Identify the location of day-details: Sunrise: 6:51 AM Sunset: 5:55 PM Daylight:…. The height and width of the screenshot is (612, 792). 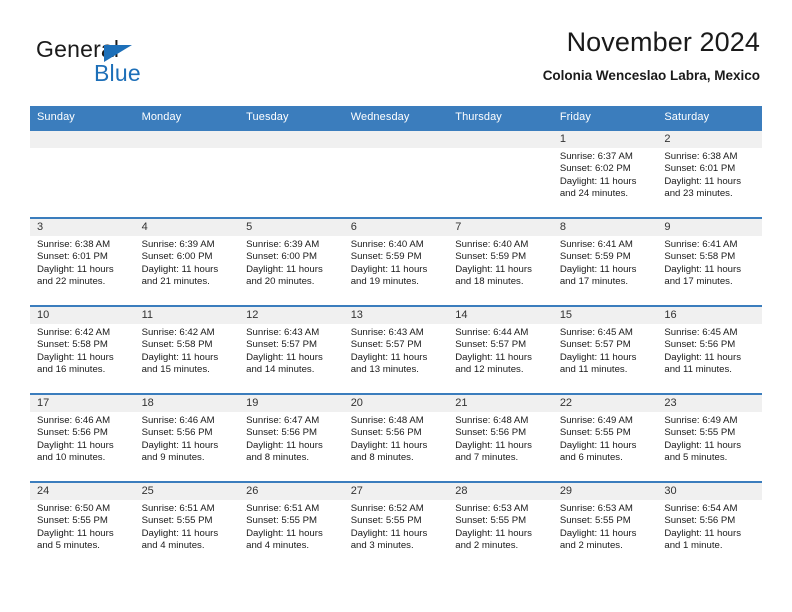
(187, 526).